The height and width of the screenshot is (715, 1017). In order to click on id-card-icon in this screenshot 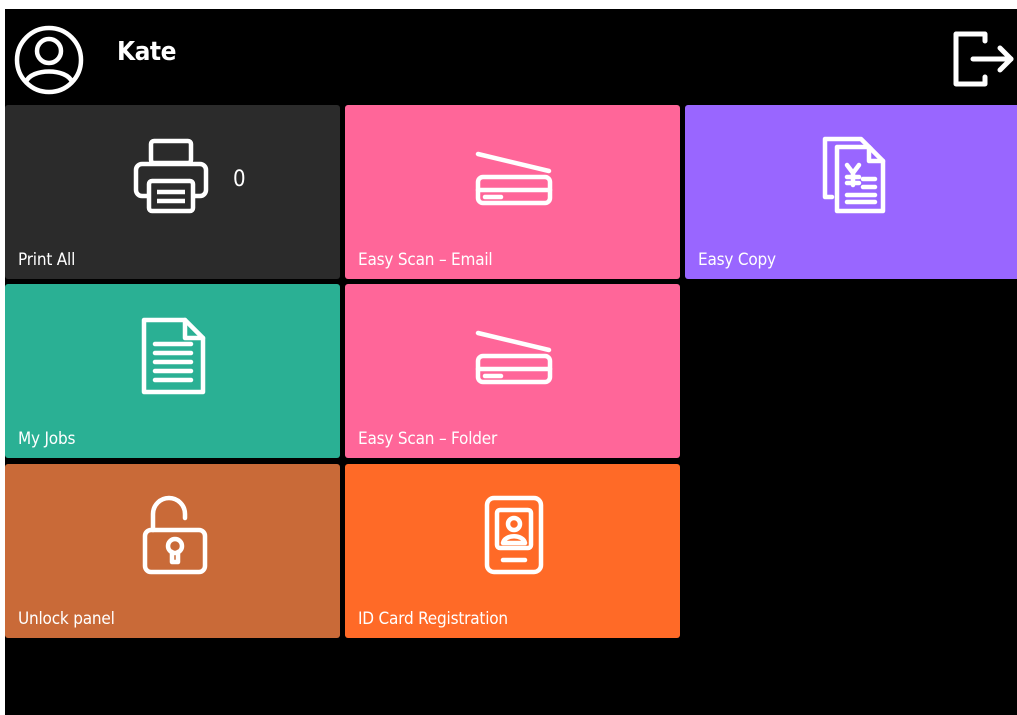, I will do `click(514, 535)`.